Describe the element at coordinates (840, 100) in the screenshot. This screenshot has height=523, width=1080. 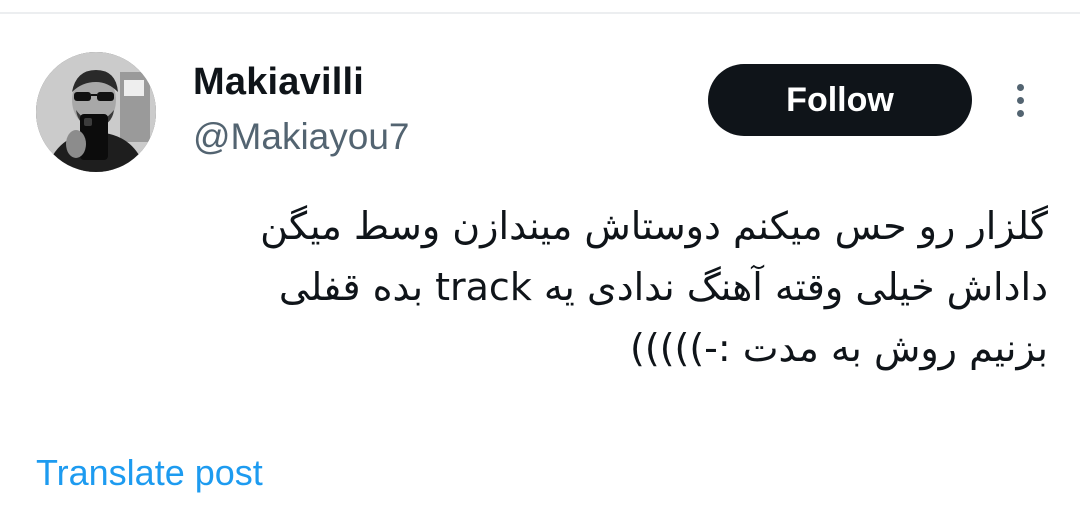
I see `follow-button: Follow` at that location.